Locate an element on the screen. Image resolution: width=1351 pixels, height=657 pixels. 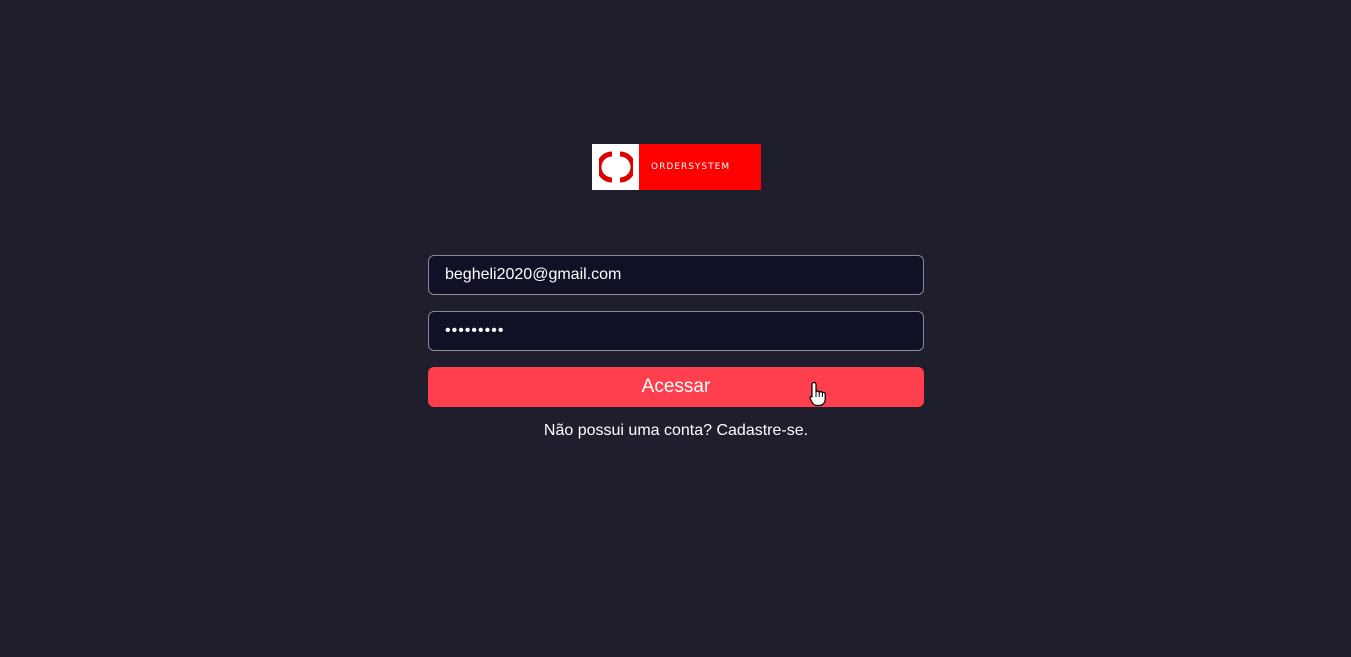
signup-link: Não possui uma conta? Cadastre-se. is located at coordinates (676, 431).